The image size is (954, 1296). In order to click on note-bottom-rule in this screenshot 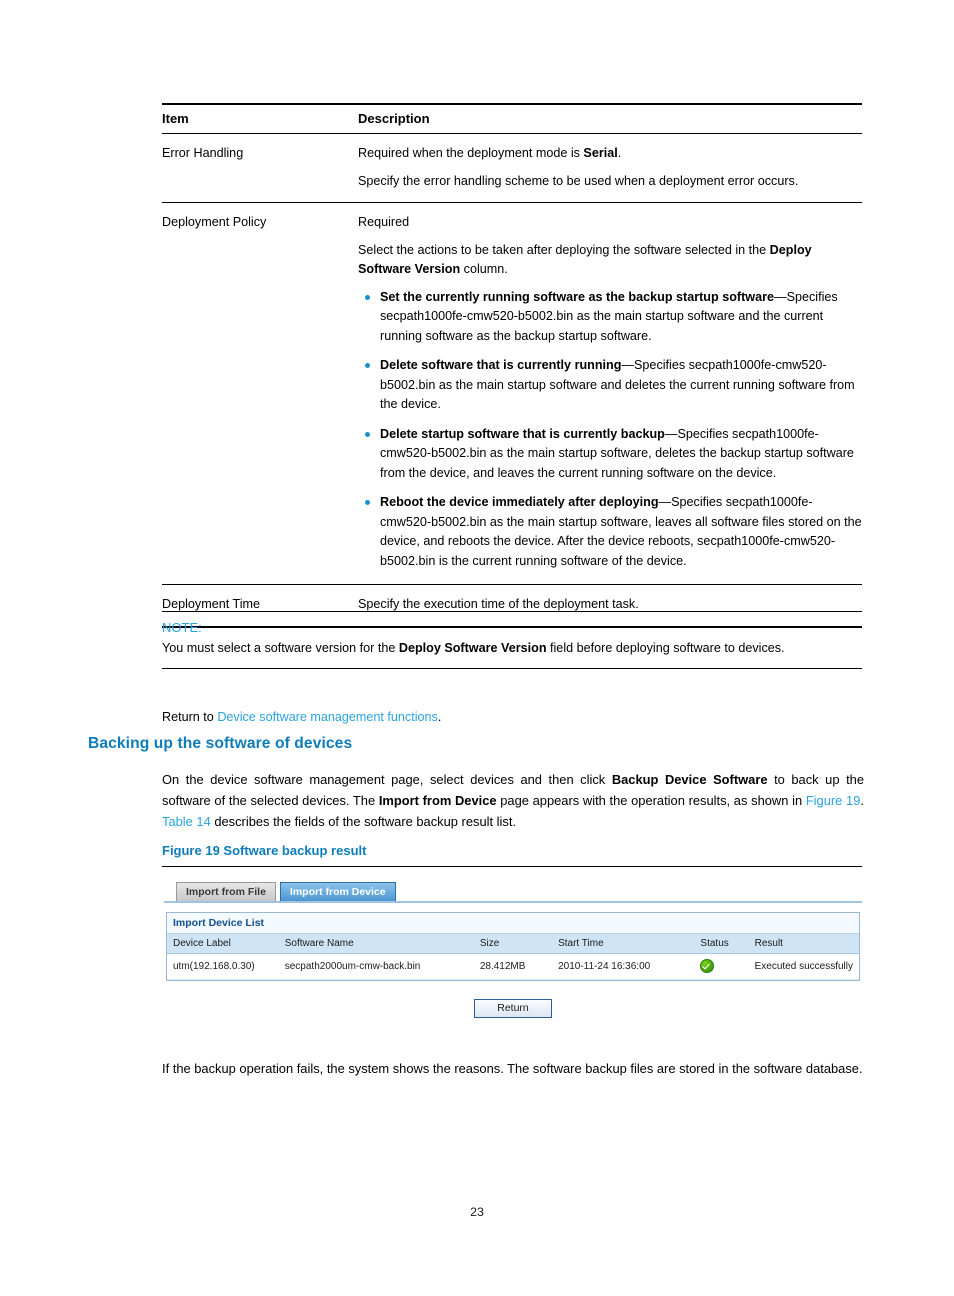, I will do `click(512, 668)`.